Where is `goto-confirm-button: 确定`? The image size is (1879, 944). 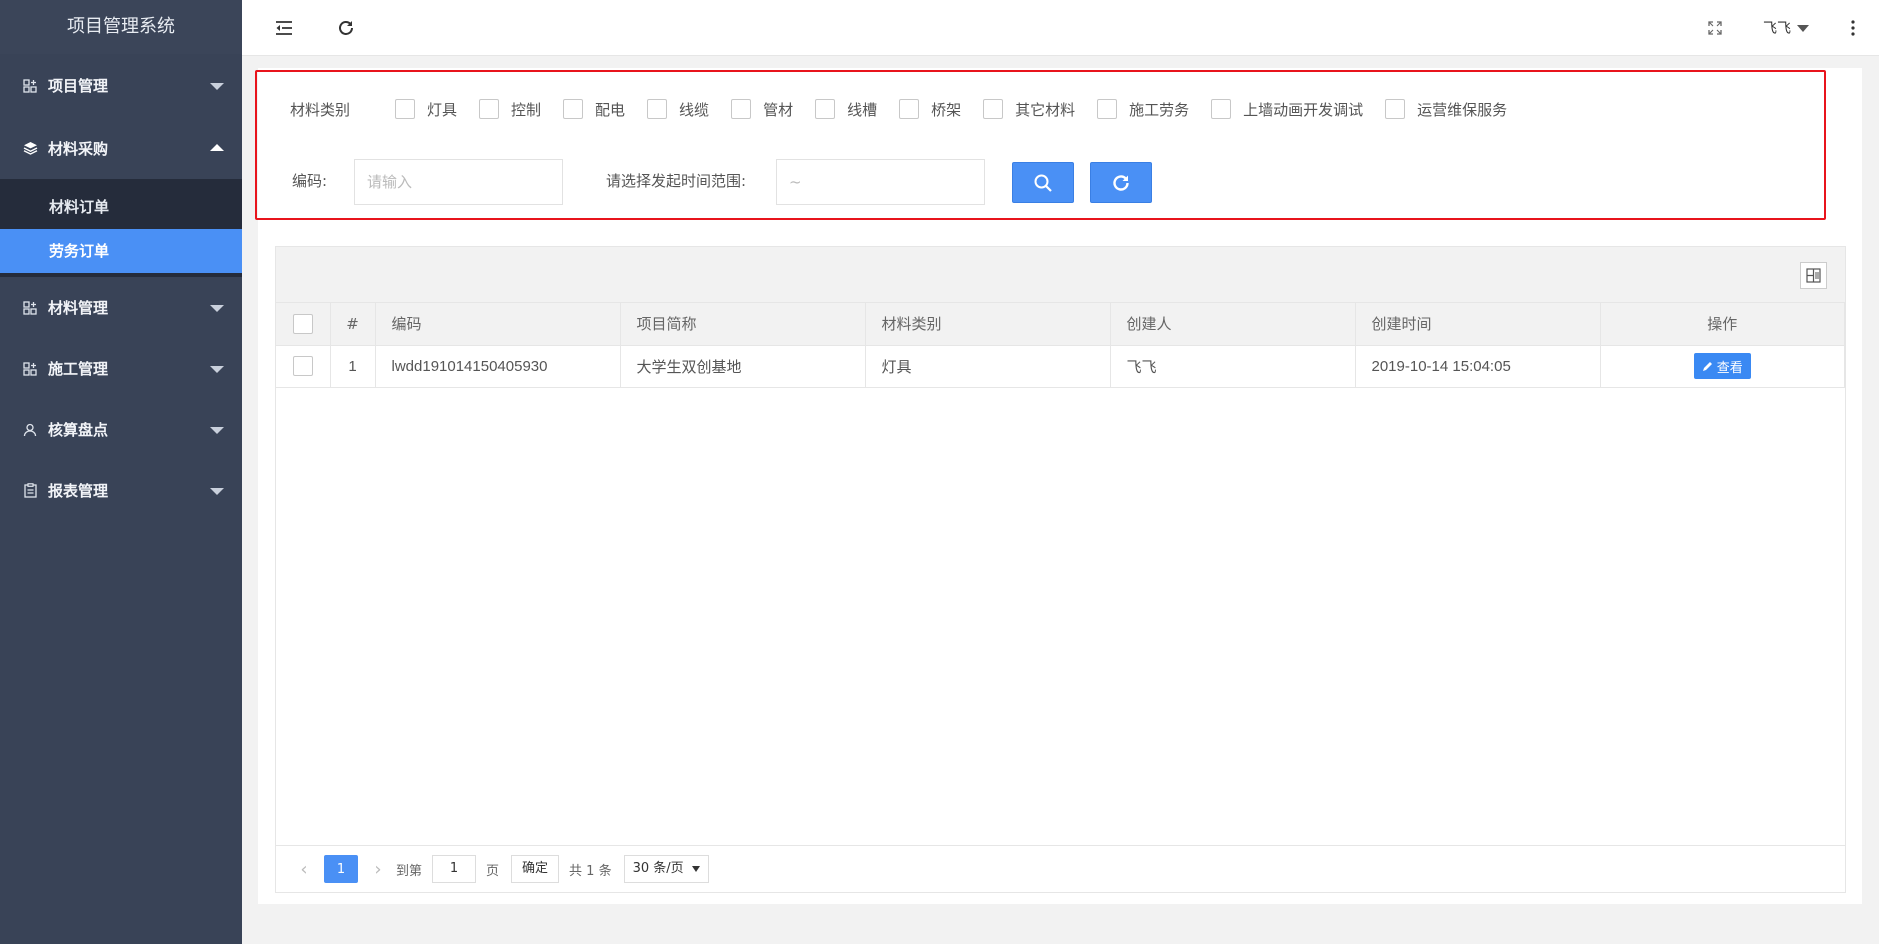 goto-confirm-button: 确定 is located at coordinates (535, 869).